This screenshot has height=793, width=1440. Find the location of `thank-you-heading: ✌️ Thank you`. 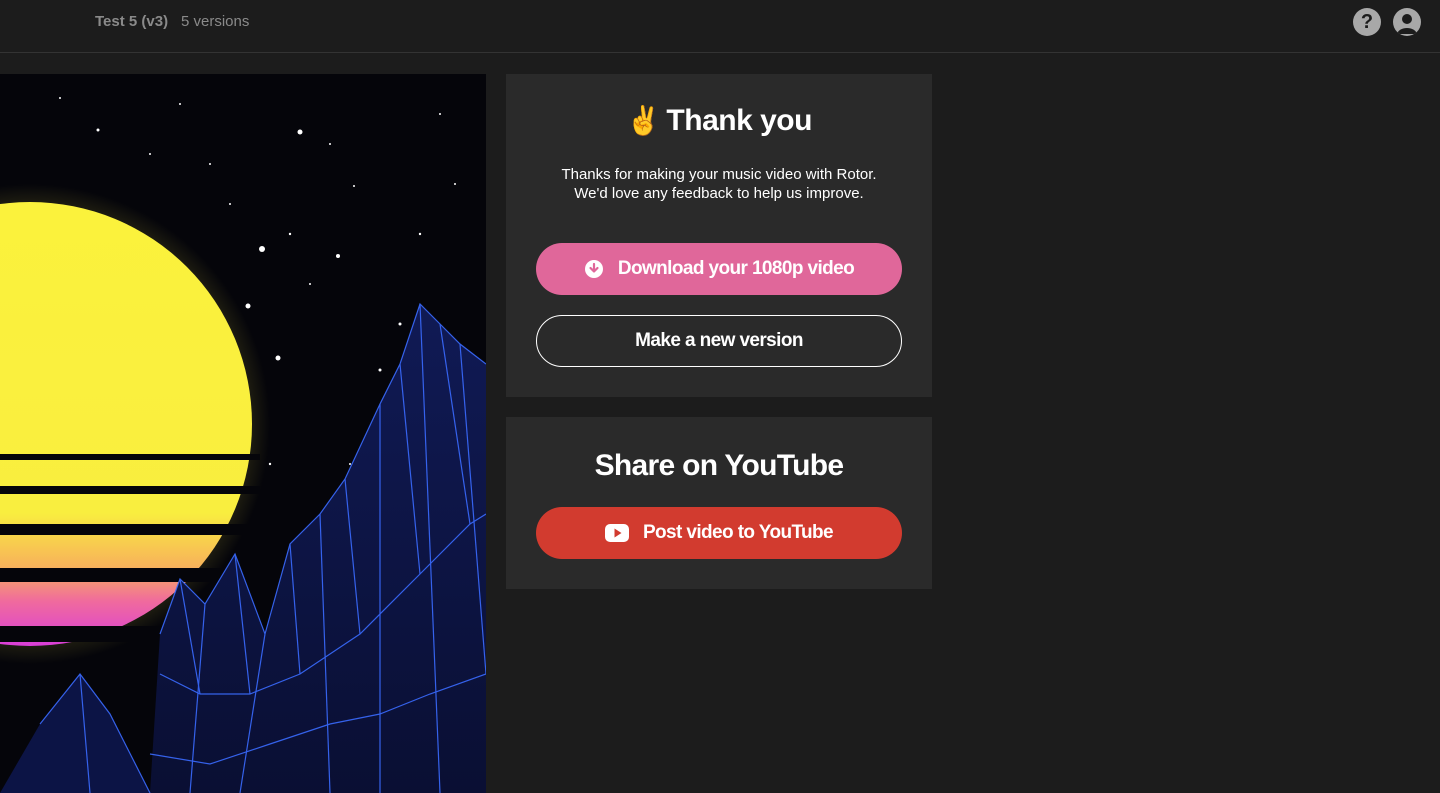

thank-you-heading: ✌️ Thank you is located at coordinates (719, 121).